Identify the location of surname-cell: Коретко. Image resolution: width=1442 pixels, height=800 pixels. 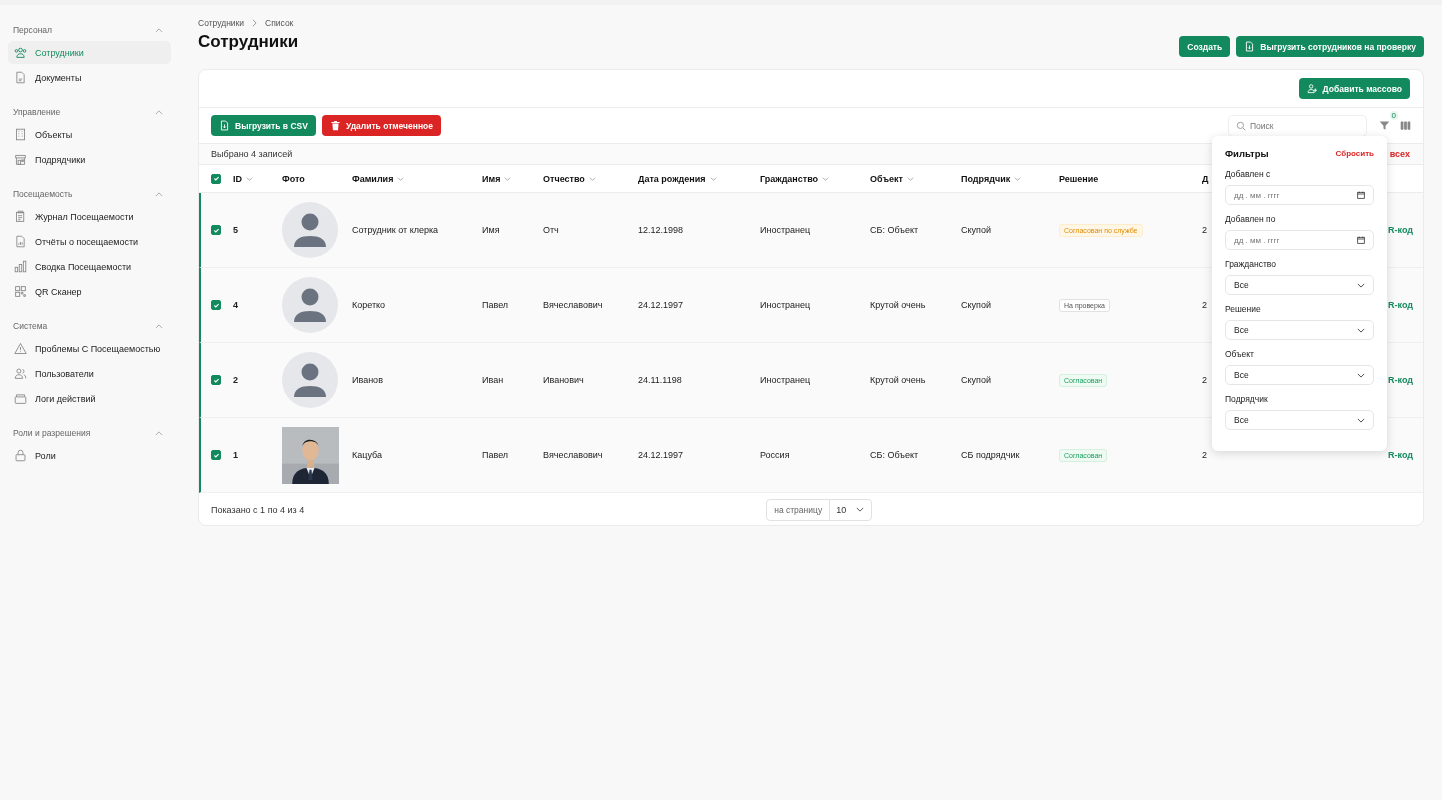
(369, 305).